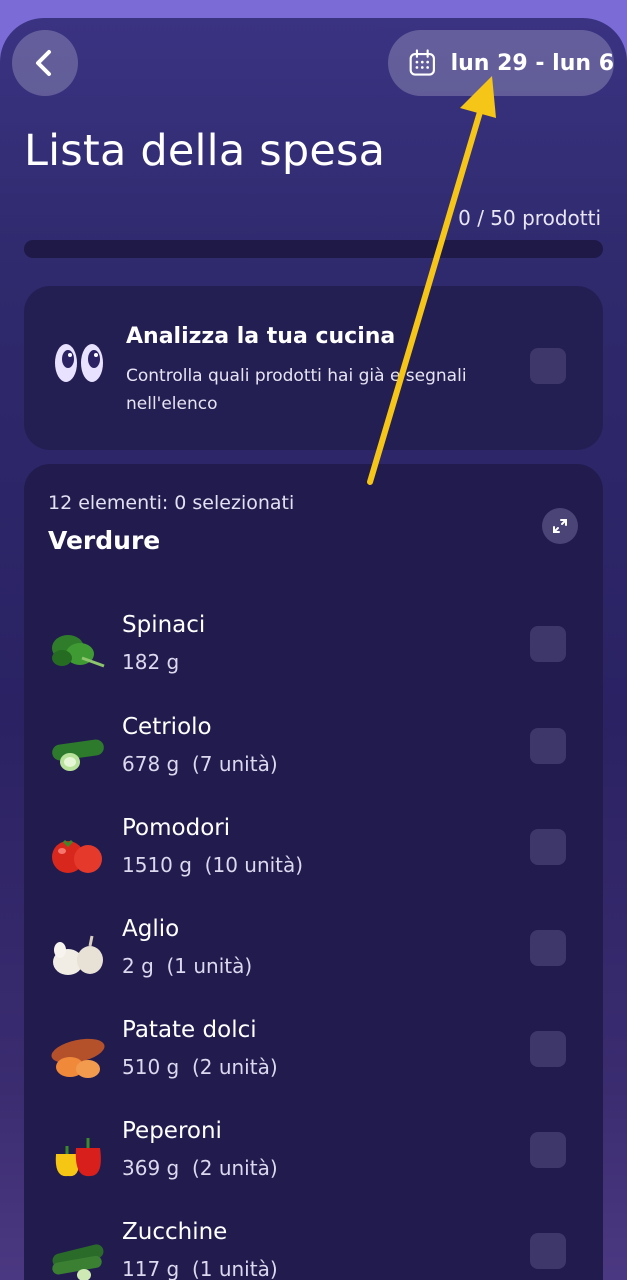 The image size is (627, 1280). I want to click on list-item: Patate dolci 510 g (2 unità), so click(313, 1062).